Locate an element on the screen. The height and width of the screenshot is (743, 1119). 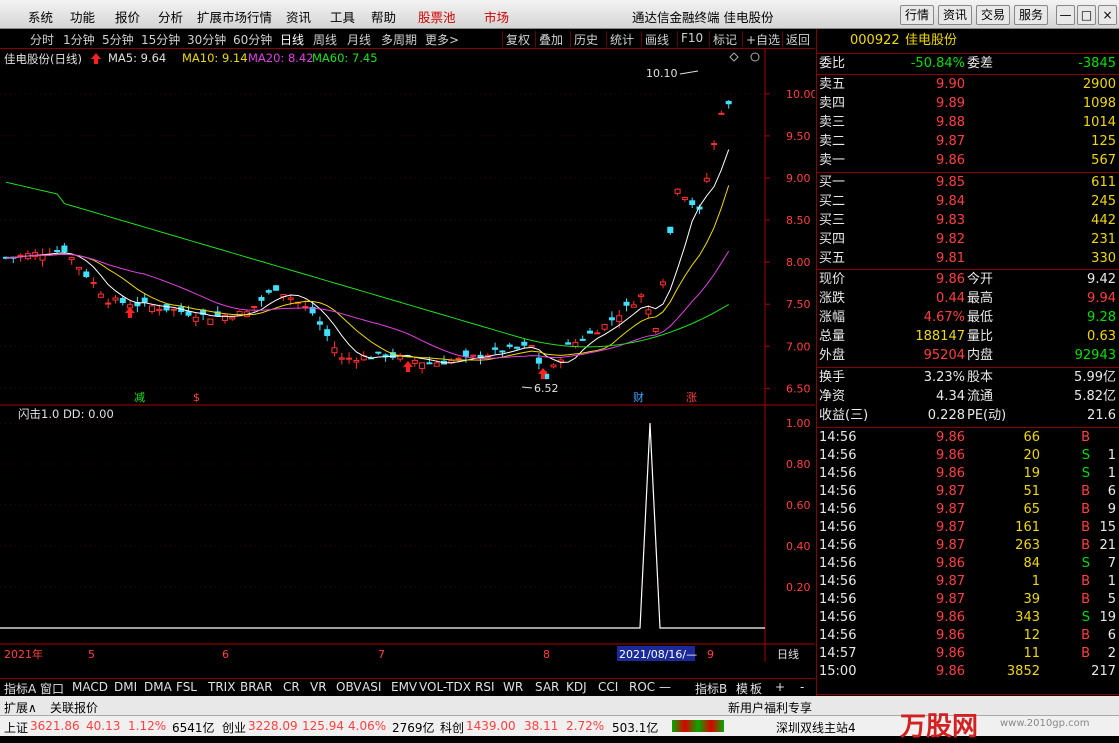
tick-volume: 343 is located at coordinates (1027, 617).